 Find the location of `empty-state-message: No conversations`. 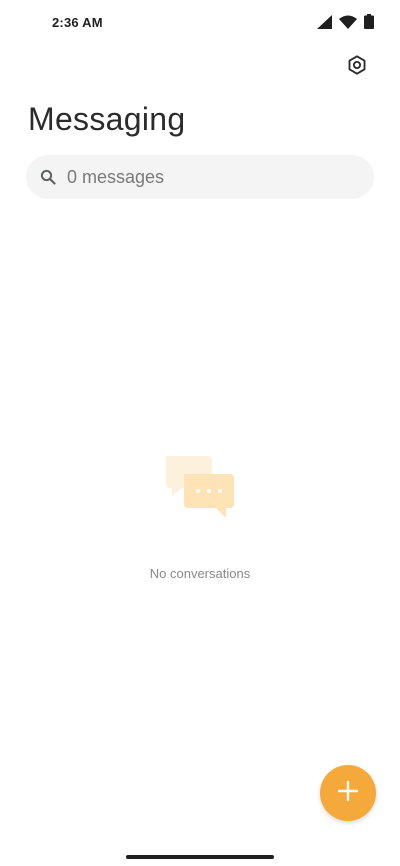

empty-state-message: No conversations is located at coordinates (200, 573).